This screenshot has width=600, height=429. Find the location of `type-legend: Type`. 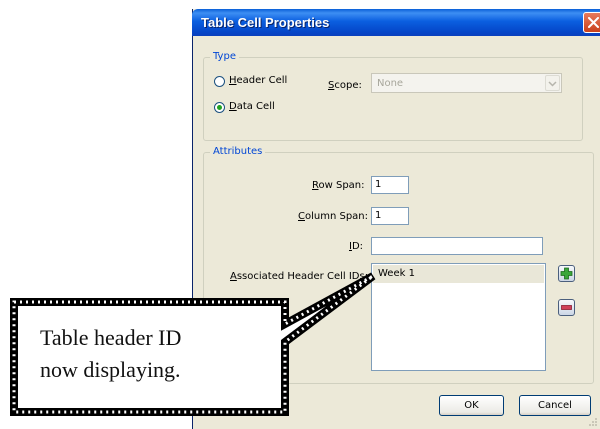

type-legend: Type is located at coordinates (224, 56).